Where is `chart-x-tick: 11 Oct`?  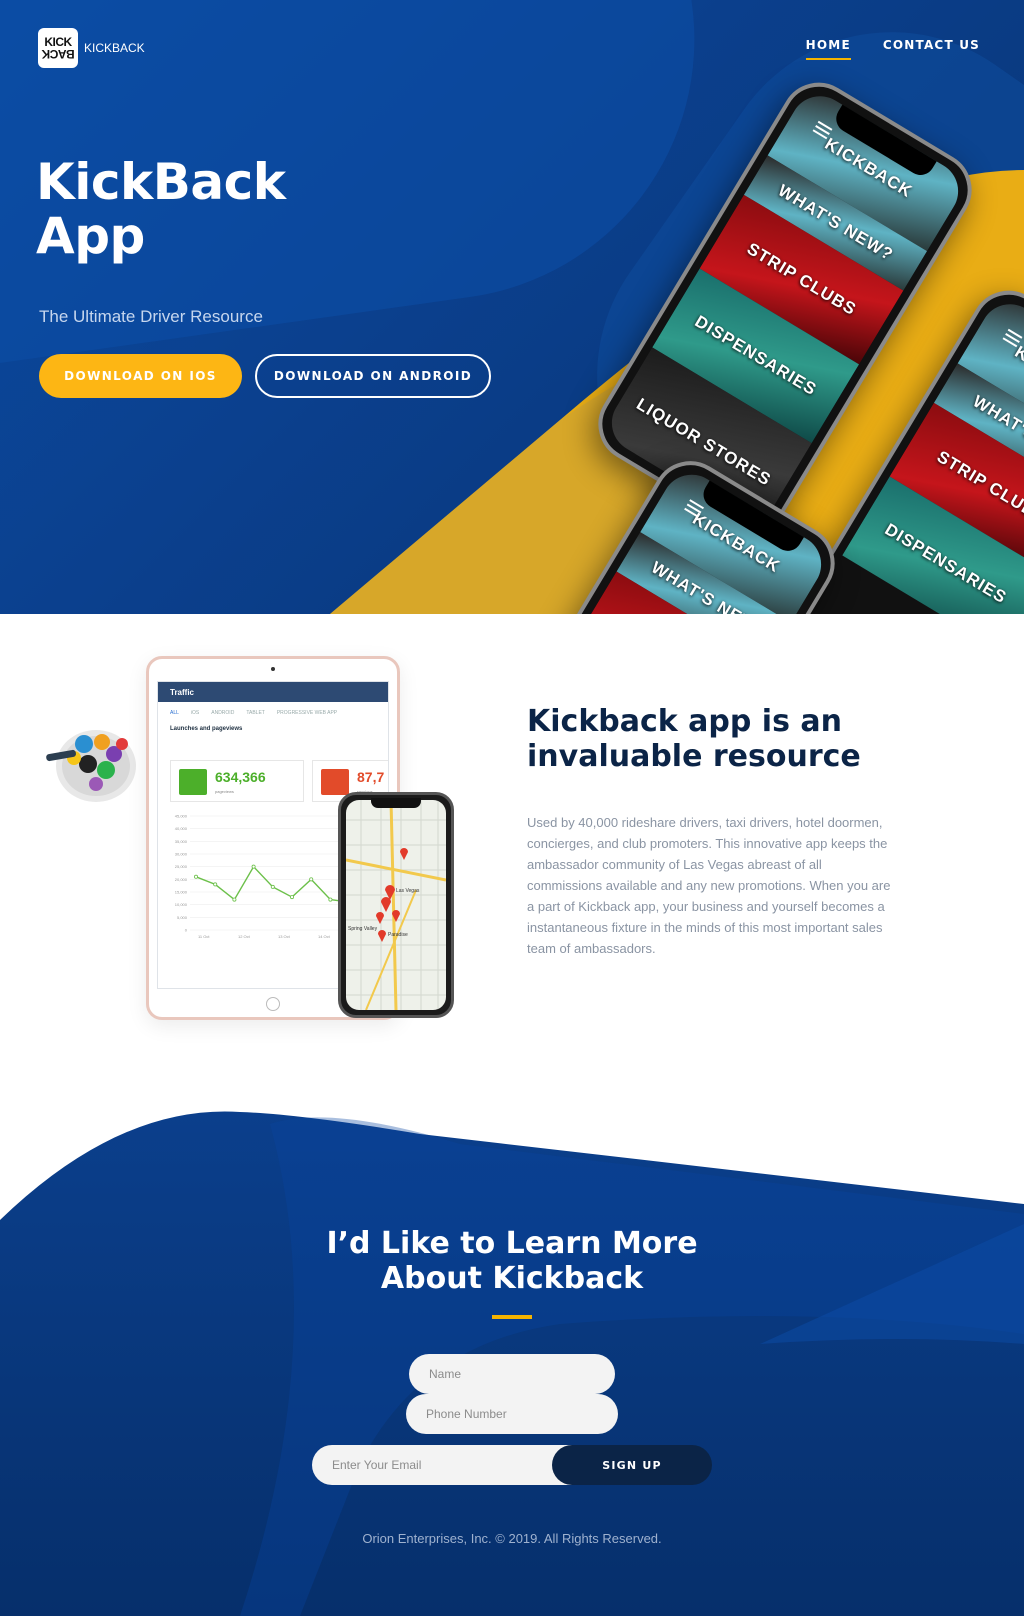
chart-x-tick: 11 Oct is located at coordinates (204, 936).